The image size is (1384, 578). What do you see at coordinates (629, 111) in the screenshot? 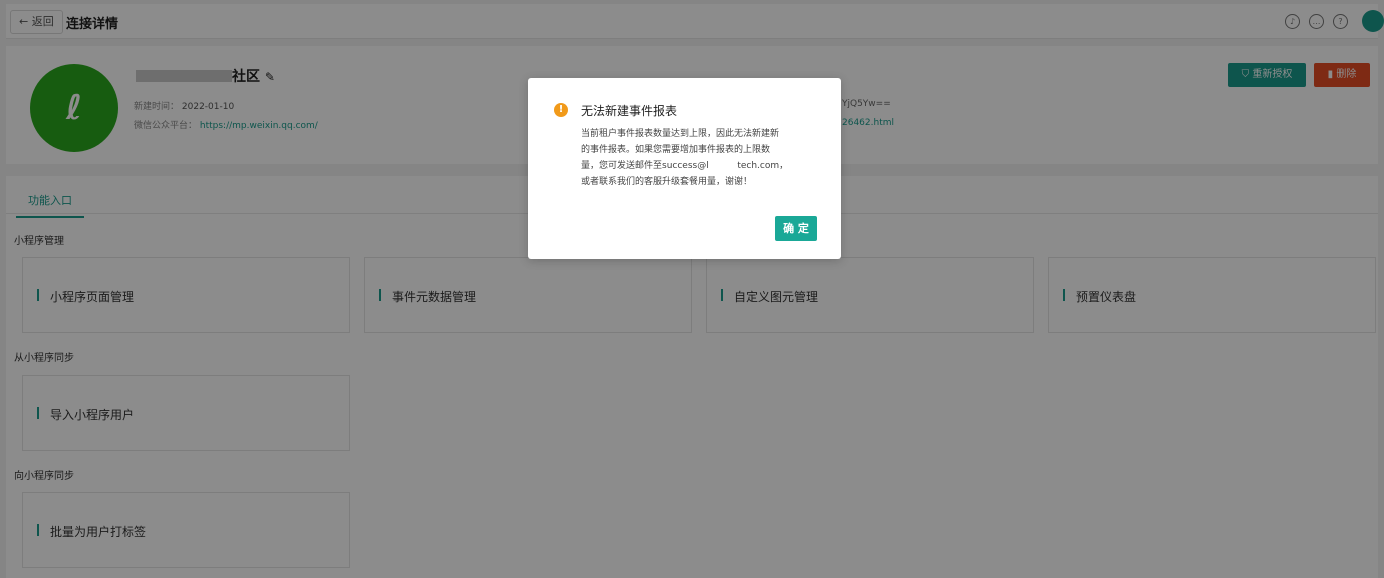
I see `dialog-title: 无法新建事件报表` at bounding box center [629, 111].